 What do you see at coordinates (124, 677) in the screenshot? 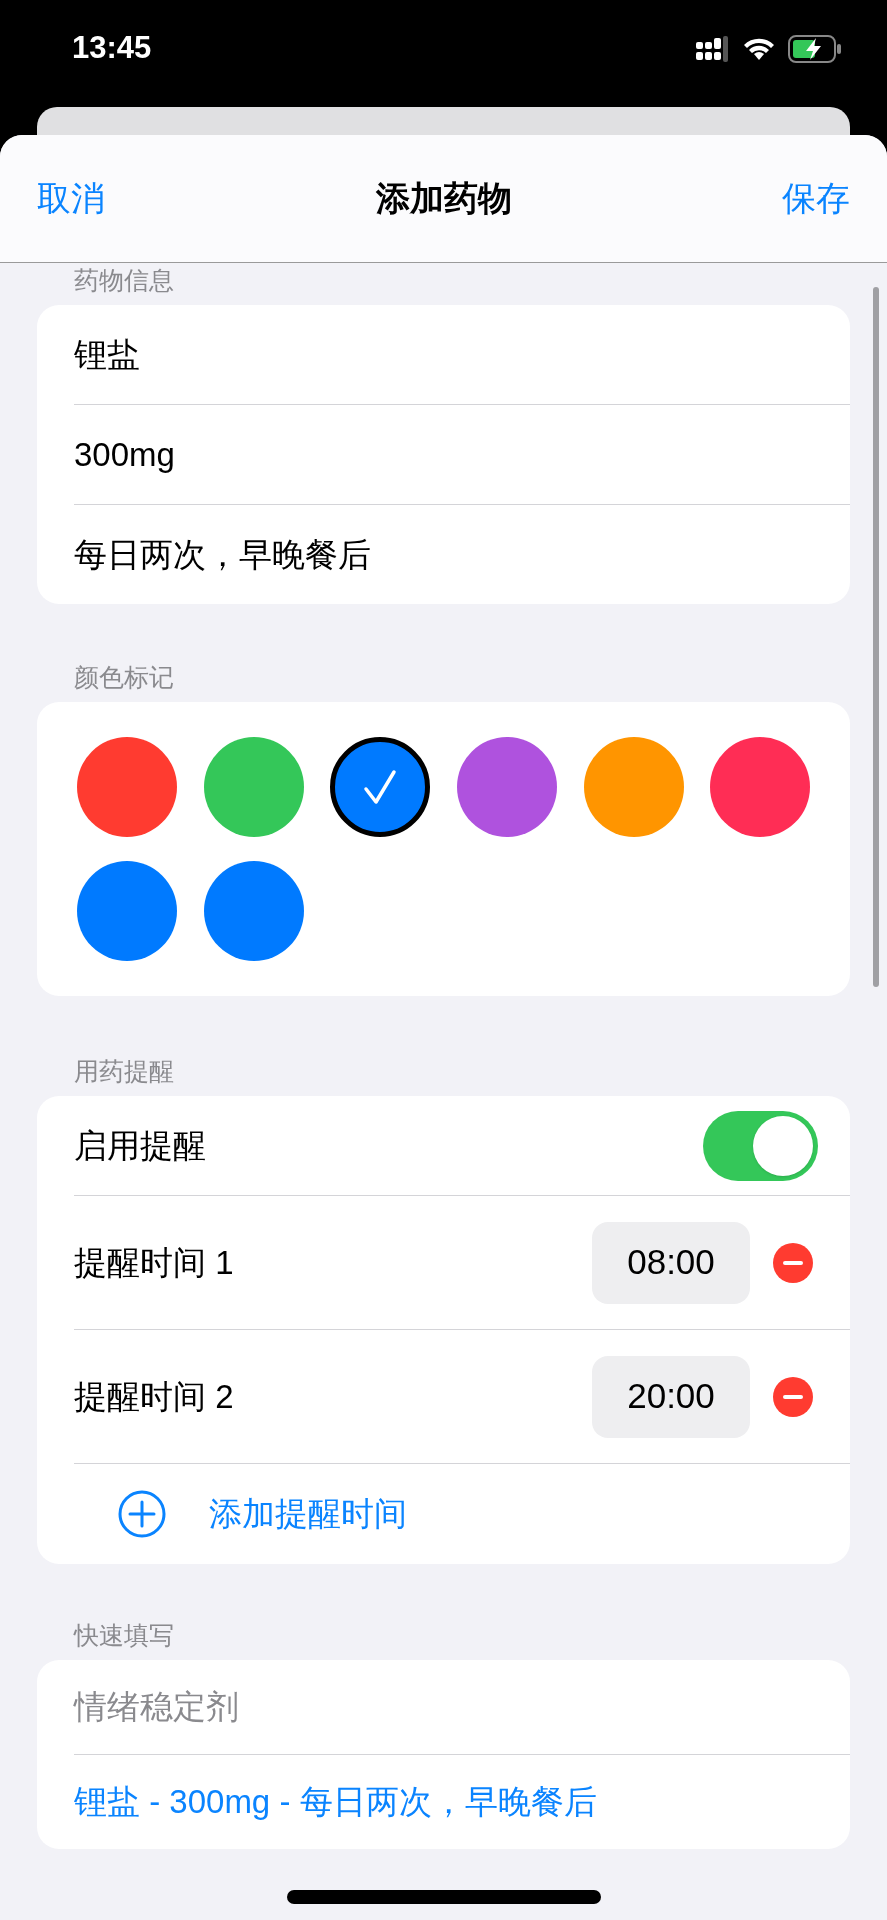
I see `section-header: 颜色标记` at bounding box center [124, 677].